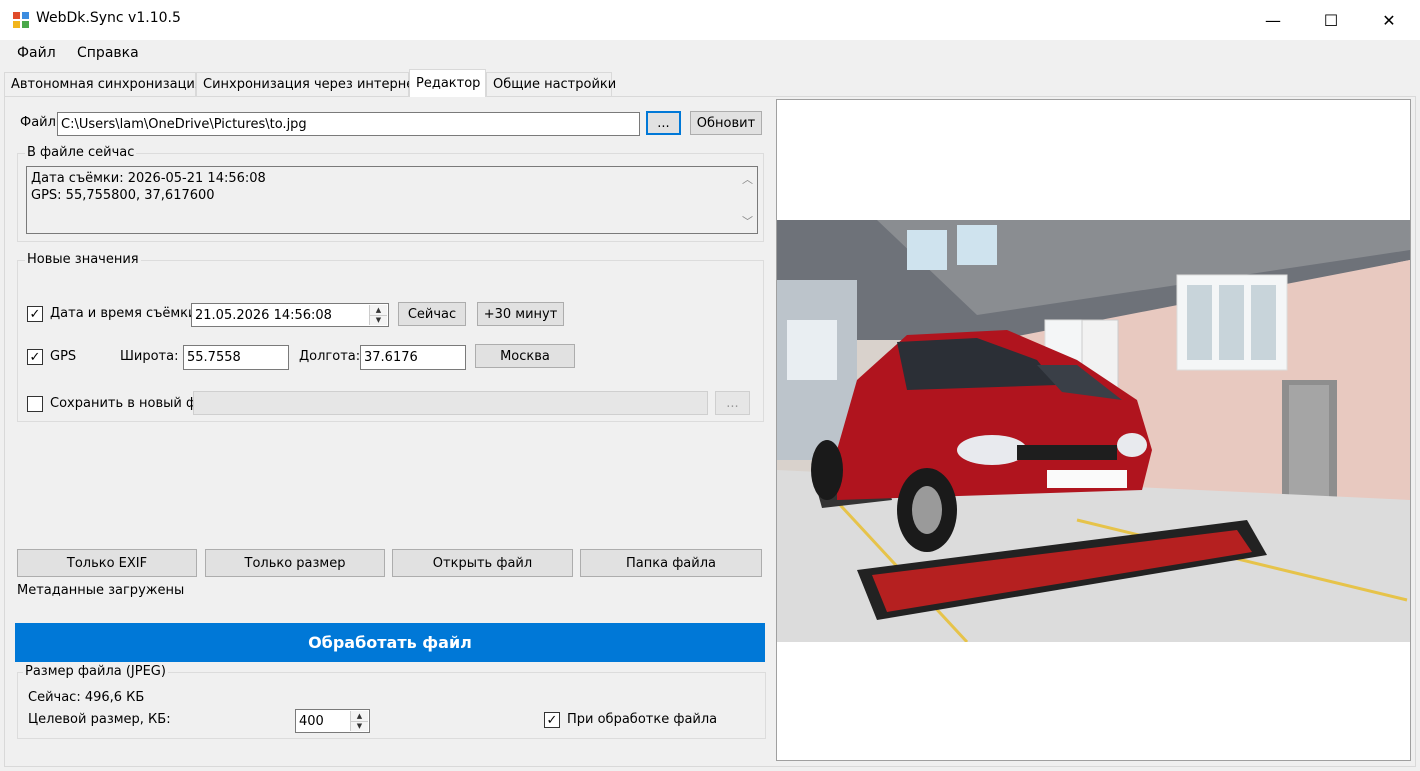 This screenshot has height=771, width=1420. Describe the element at coordinates (63, 356) in the screenshot. I see `gps-label: GPS` at that location.